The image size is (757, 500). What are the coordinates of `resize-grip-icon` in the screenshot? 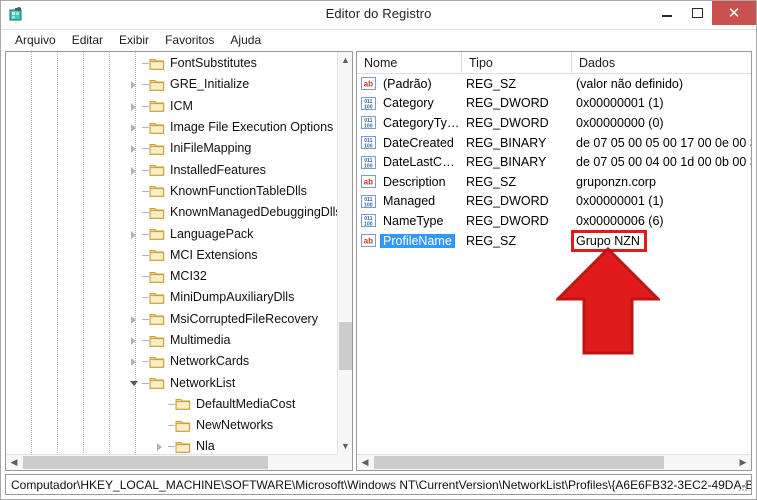 It's located at (743, 487).